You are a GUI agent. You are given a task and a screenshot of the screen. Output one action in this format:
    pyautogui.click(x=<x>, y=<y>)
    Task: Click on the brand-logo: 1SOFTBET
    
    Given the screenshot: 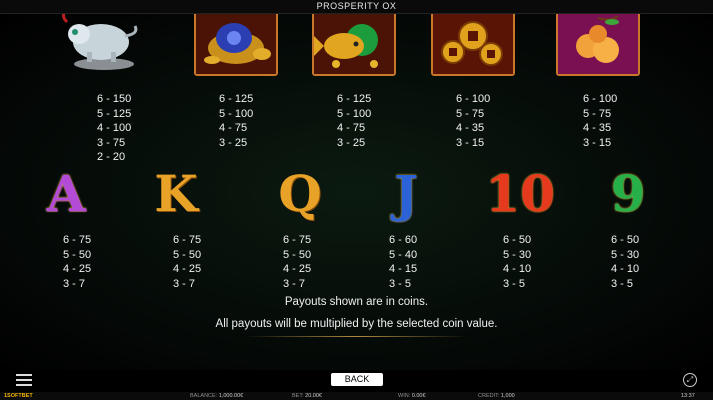 What is the action you would take?
    pyautogui.click(x=18, y=396)
    